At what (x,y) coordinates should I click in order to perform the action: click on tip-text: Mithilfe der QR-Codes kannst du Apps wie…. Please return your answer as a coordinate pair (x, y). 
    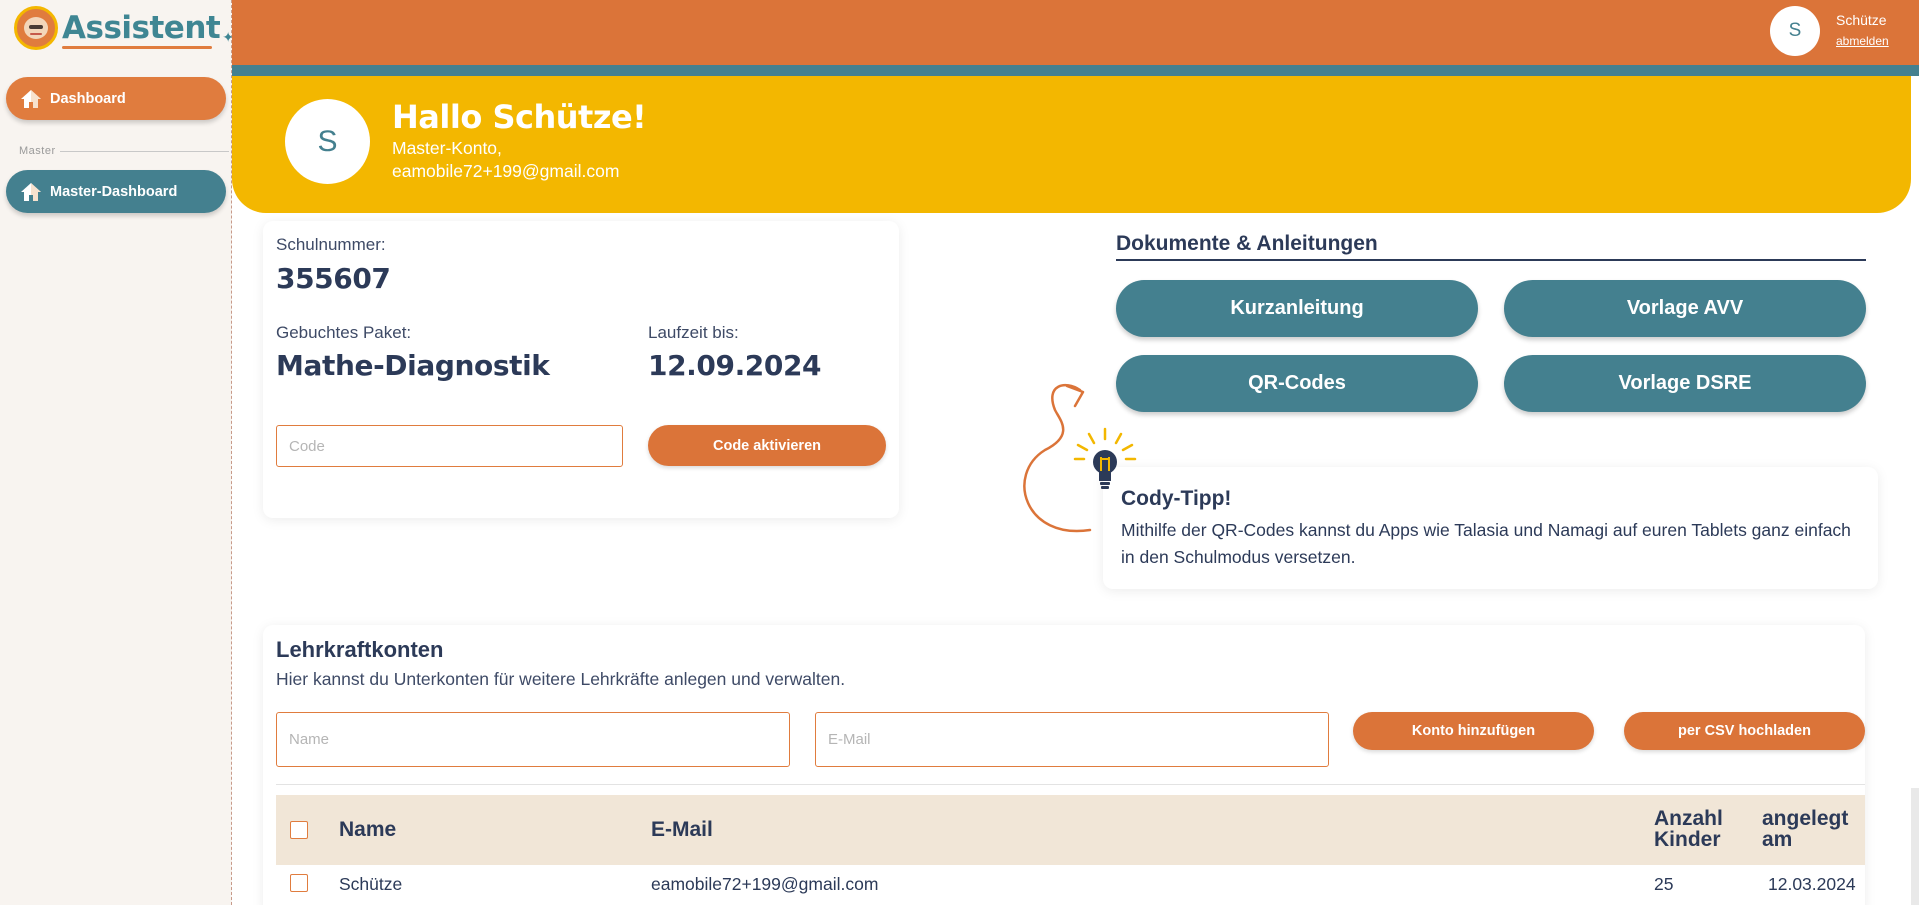
    Looking at the image, I should click on (1486, 543).